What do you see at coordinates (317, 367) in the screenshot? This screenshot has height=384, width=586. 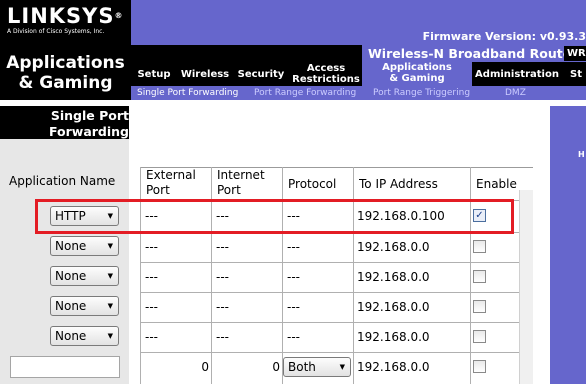 I see `protocol-select: Both ▼` at bounding box center [317, 367].